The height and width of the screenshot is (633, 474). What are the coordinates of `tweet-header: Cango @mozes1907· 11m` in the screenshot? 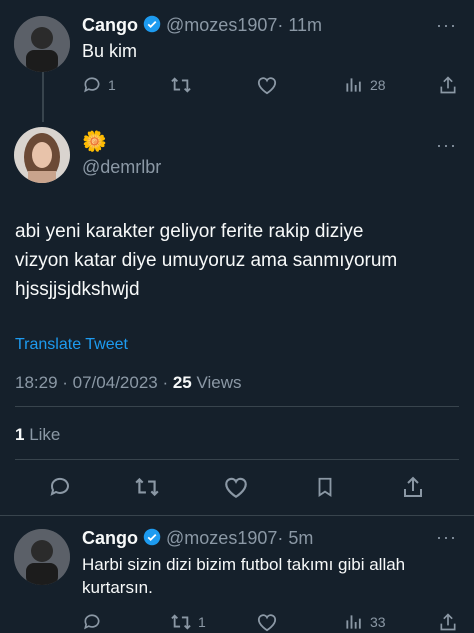 It's located at (202, 26).